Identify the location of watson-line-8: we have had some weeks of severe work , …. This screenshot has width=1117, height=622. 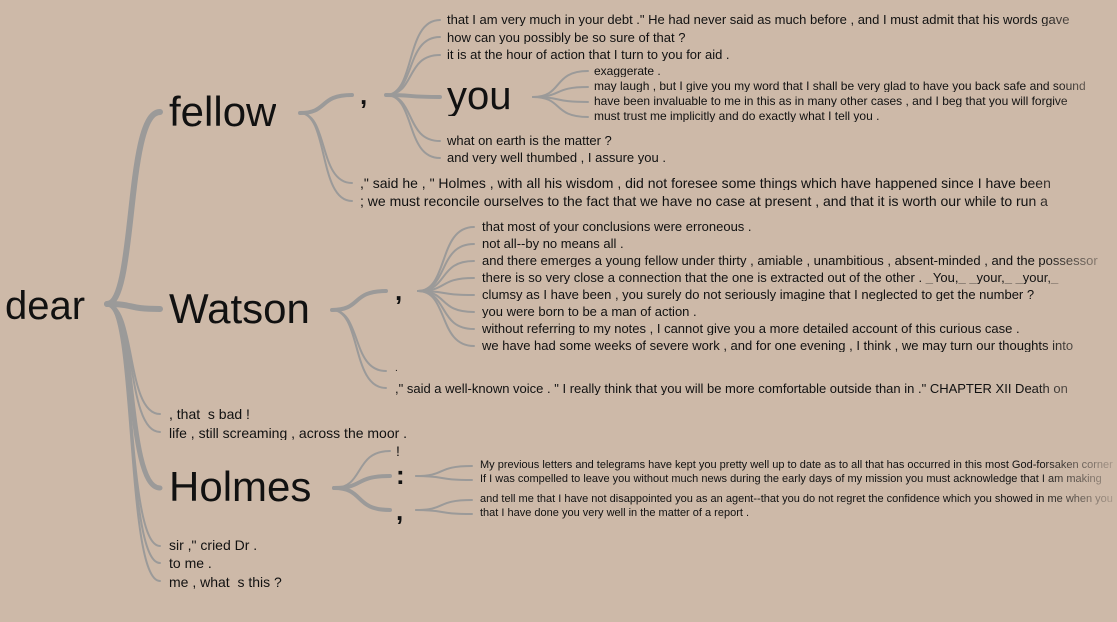
(799, 345).